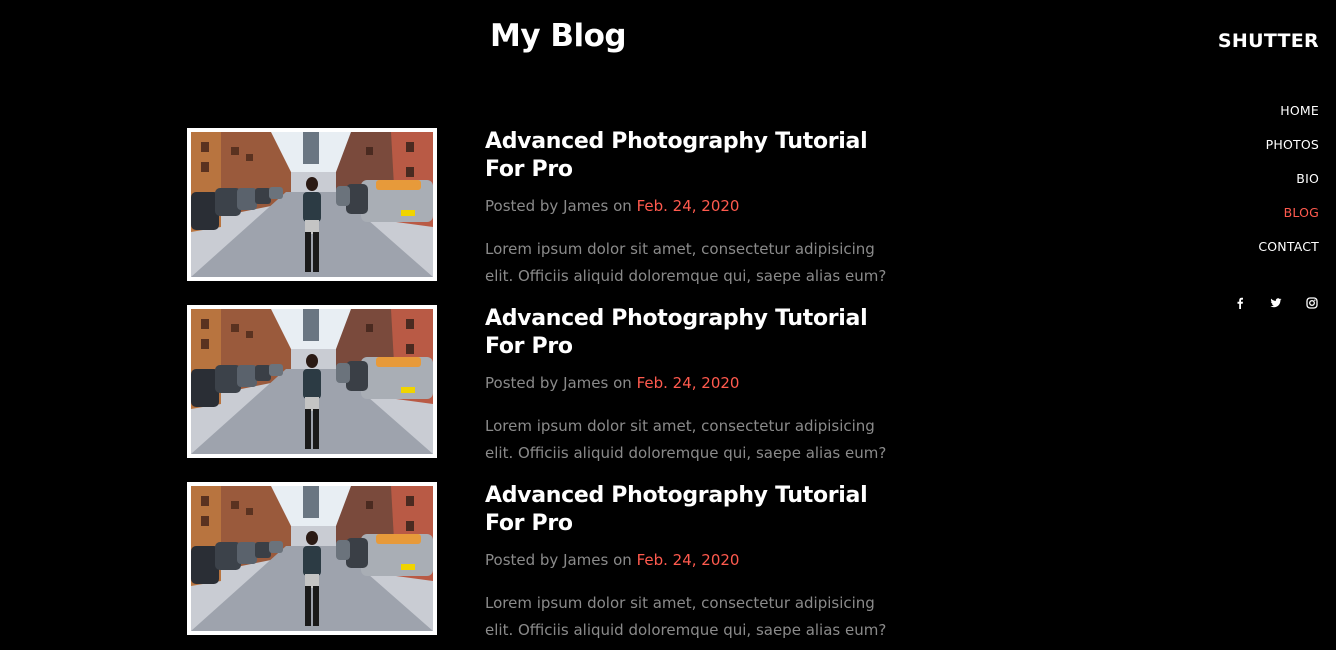 The height and width of the screenshot is (650, 1336). I want to click on main-nav: HOME PHOTOS BIO BLOG CONTACT, so click(1288, 179).